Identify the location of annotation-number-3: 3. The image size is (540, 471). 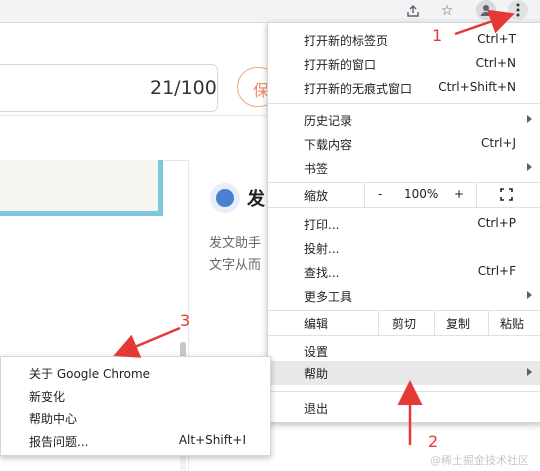
(185, 320).